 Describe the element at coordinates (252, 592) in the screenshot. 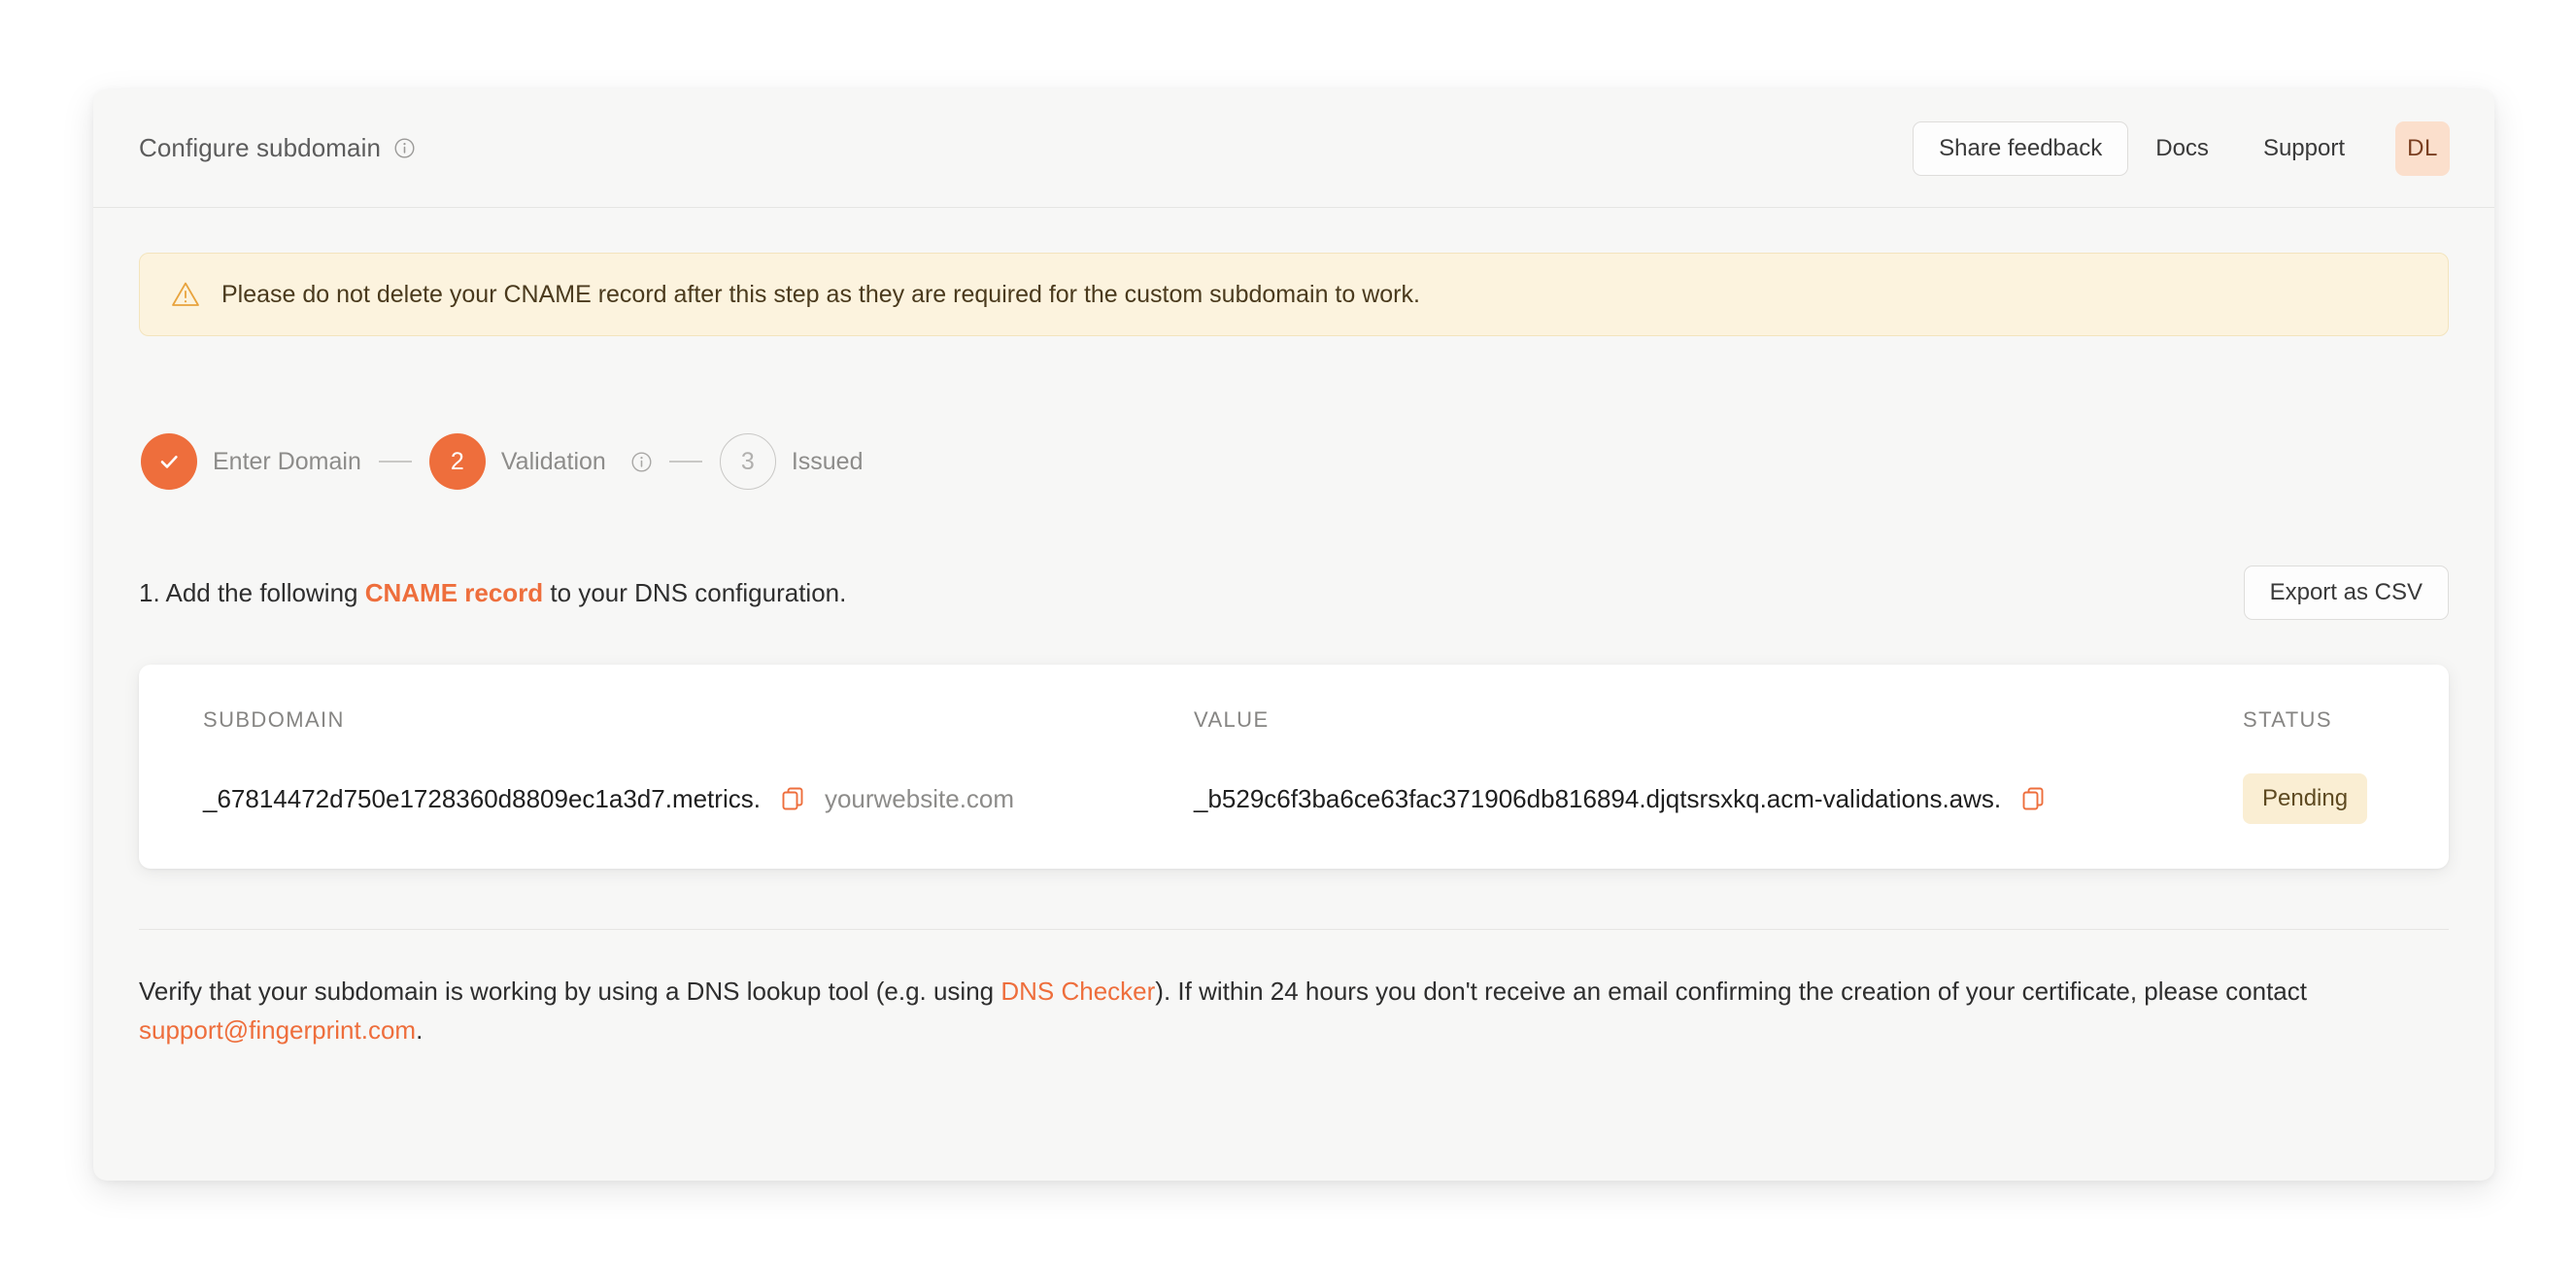

I see `instruction-prefix: 1. Add the following` at that location.